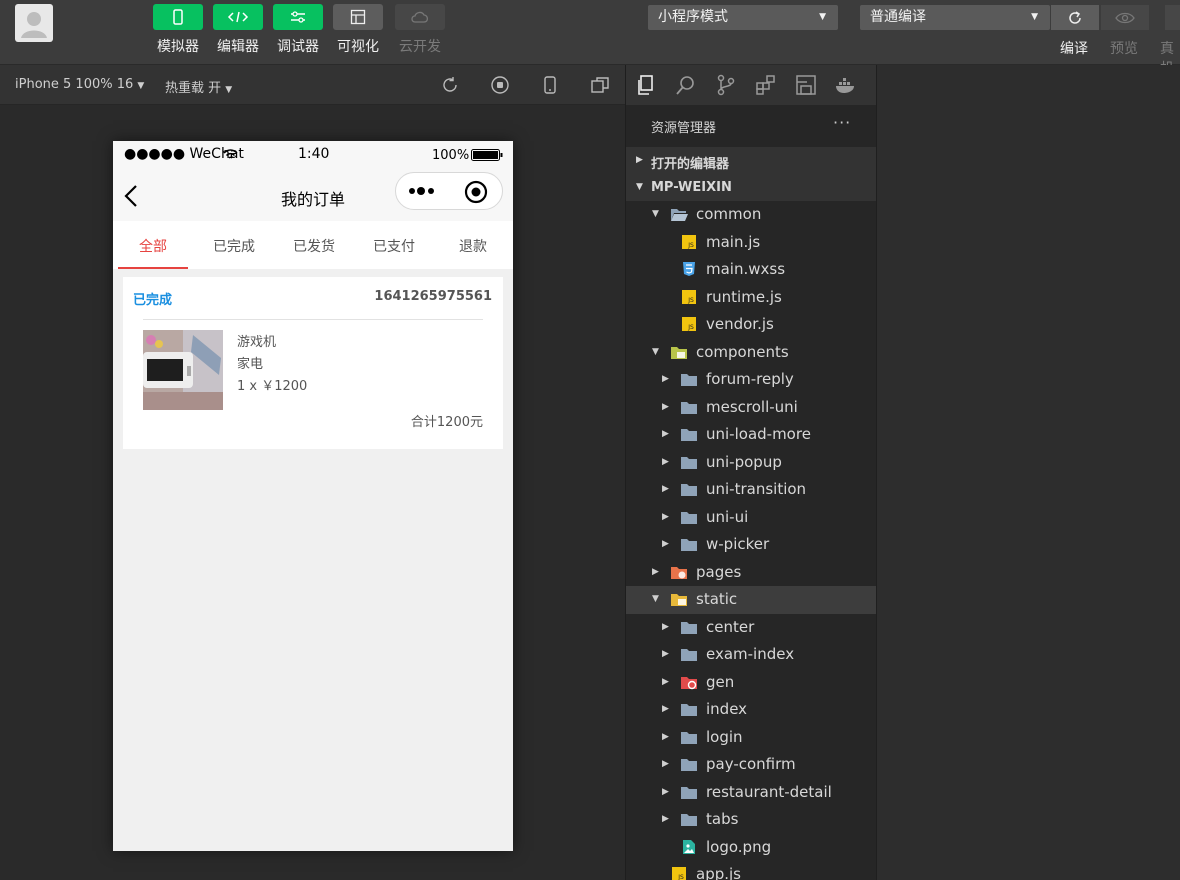  What do you see at coordinates (198, 86) in the screenshot?
I see `hot-reload-select: 热重载 开 ▼` at bounding box center [198, 86].